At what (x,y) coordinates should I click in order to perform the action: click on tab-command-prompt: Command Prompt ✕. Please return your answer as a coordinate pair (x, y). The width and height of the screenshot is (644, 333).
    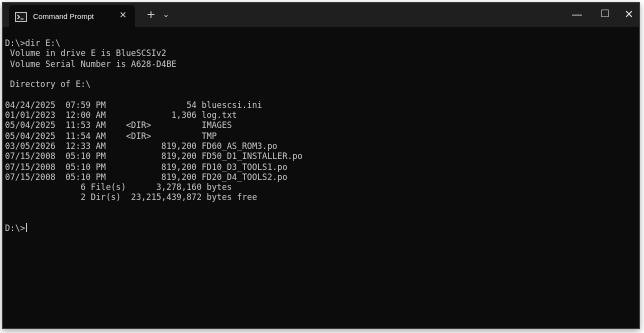
    Looking at the image, I should click on (72, 16).